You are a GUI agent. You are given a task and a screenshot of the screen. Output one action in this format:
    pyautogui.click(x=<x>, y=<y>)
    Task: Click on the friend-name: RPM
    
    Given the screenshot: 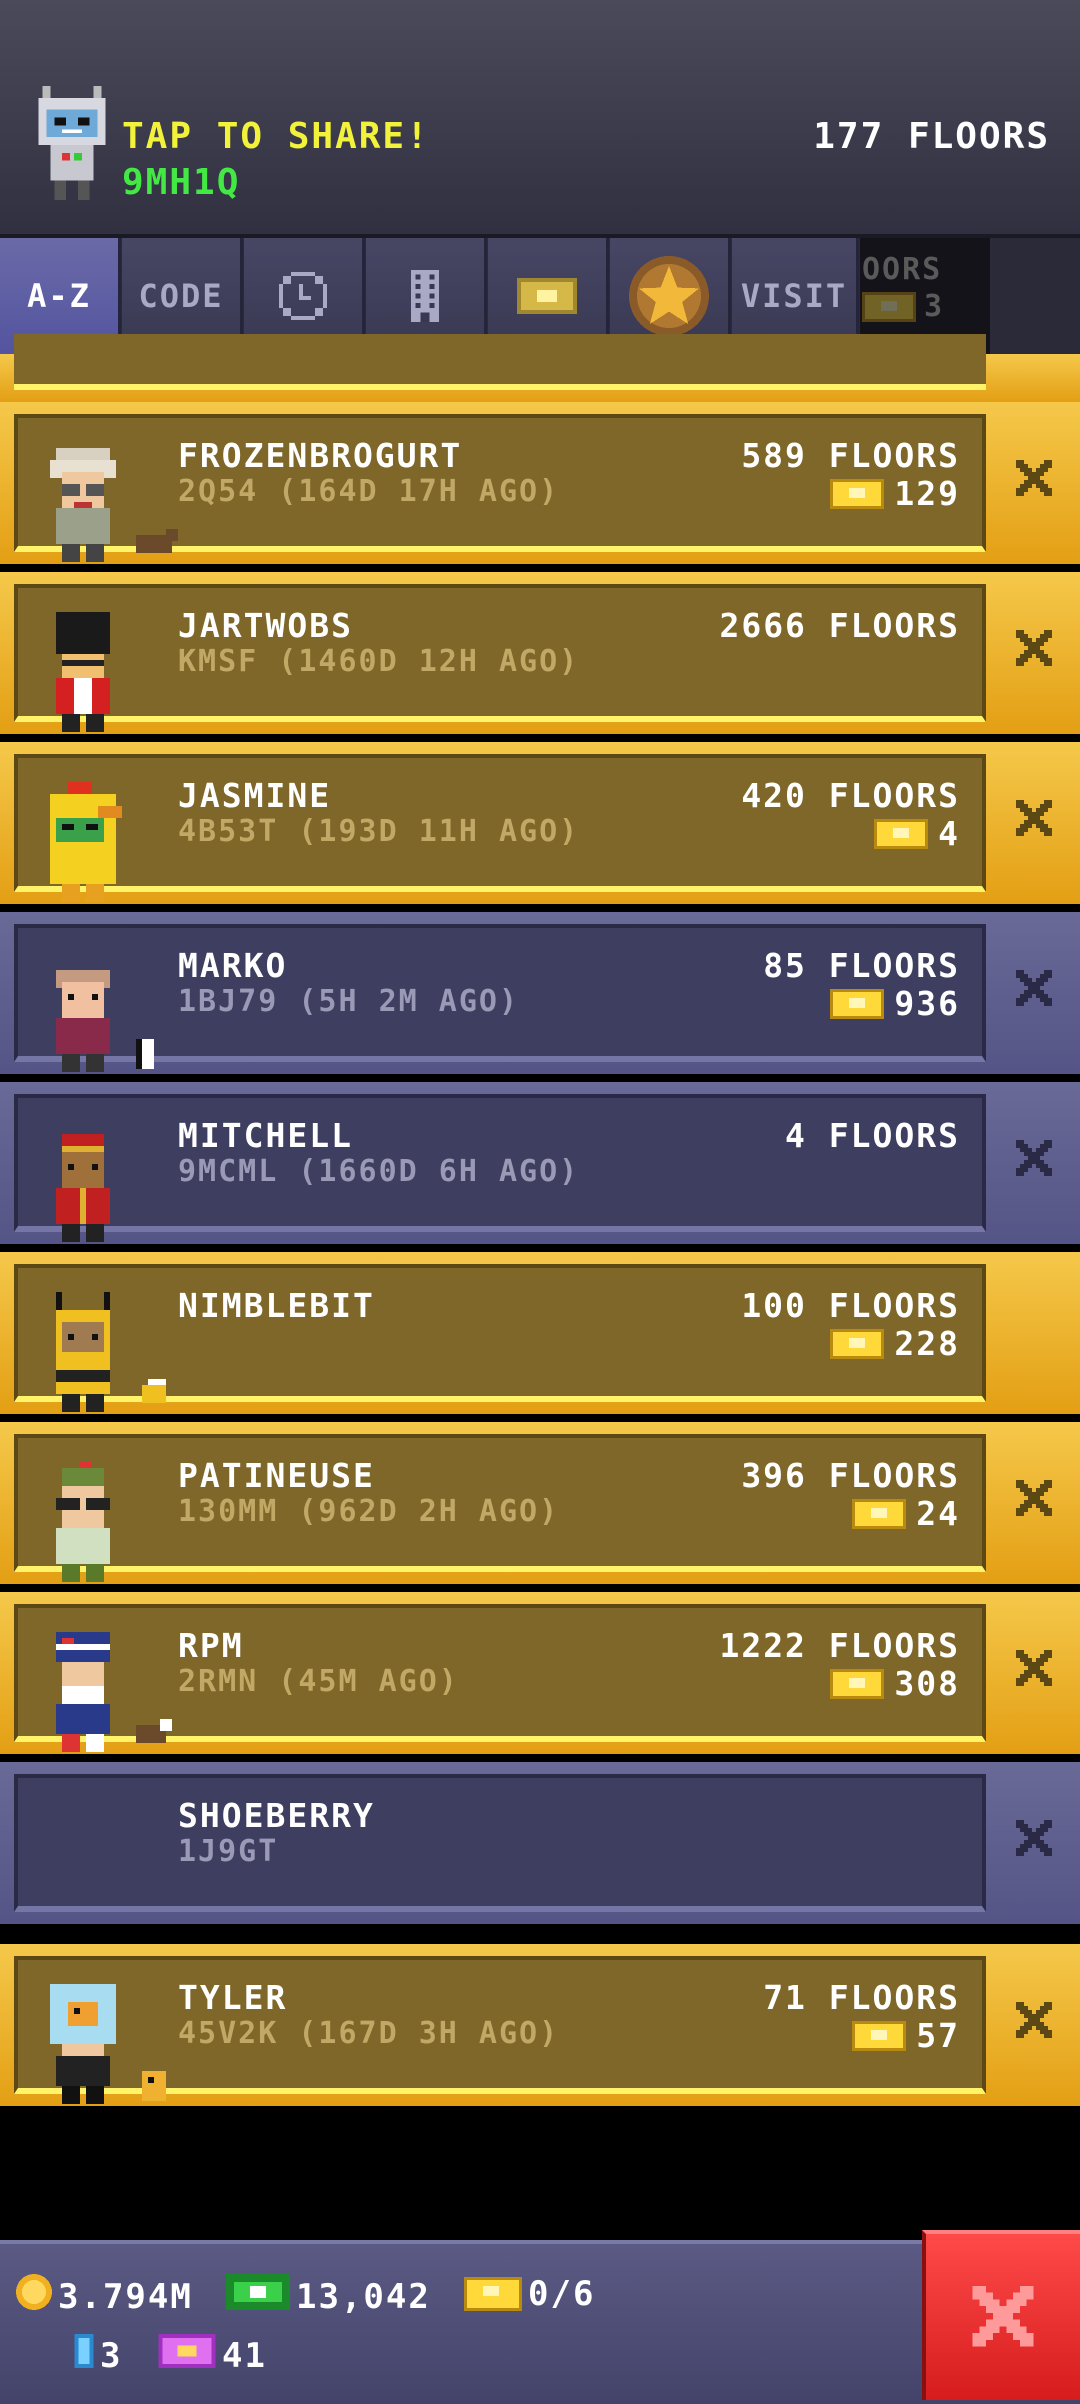 What is the action you would take?
    pyautogui.click(x=211, y=1645)
    